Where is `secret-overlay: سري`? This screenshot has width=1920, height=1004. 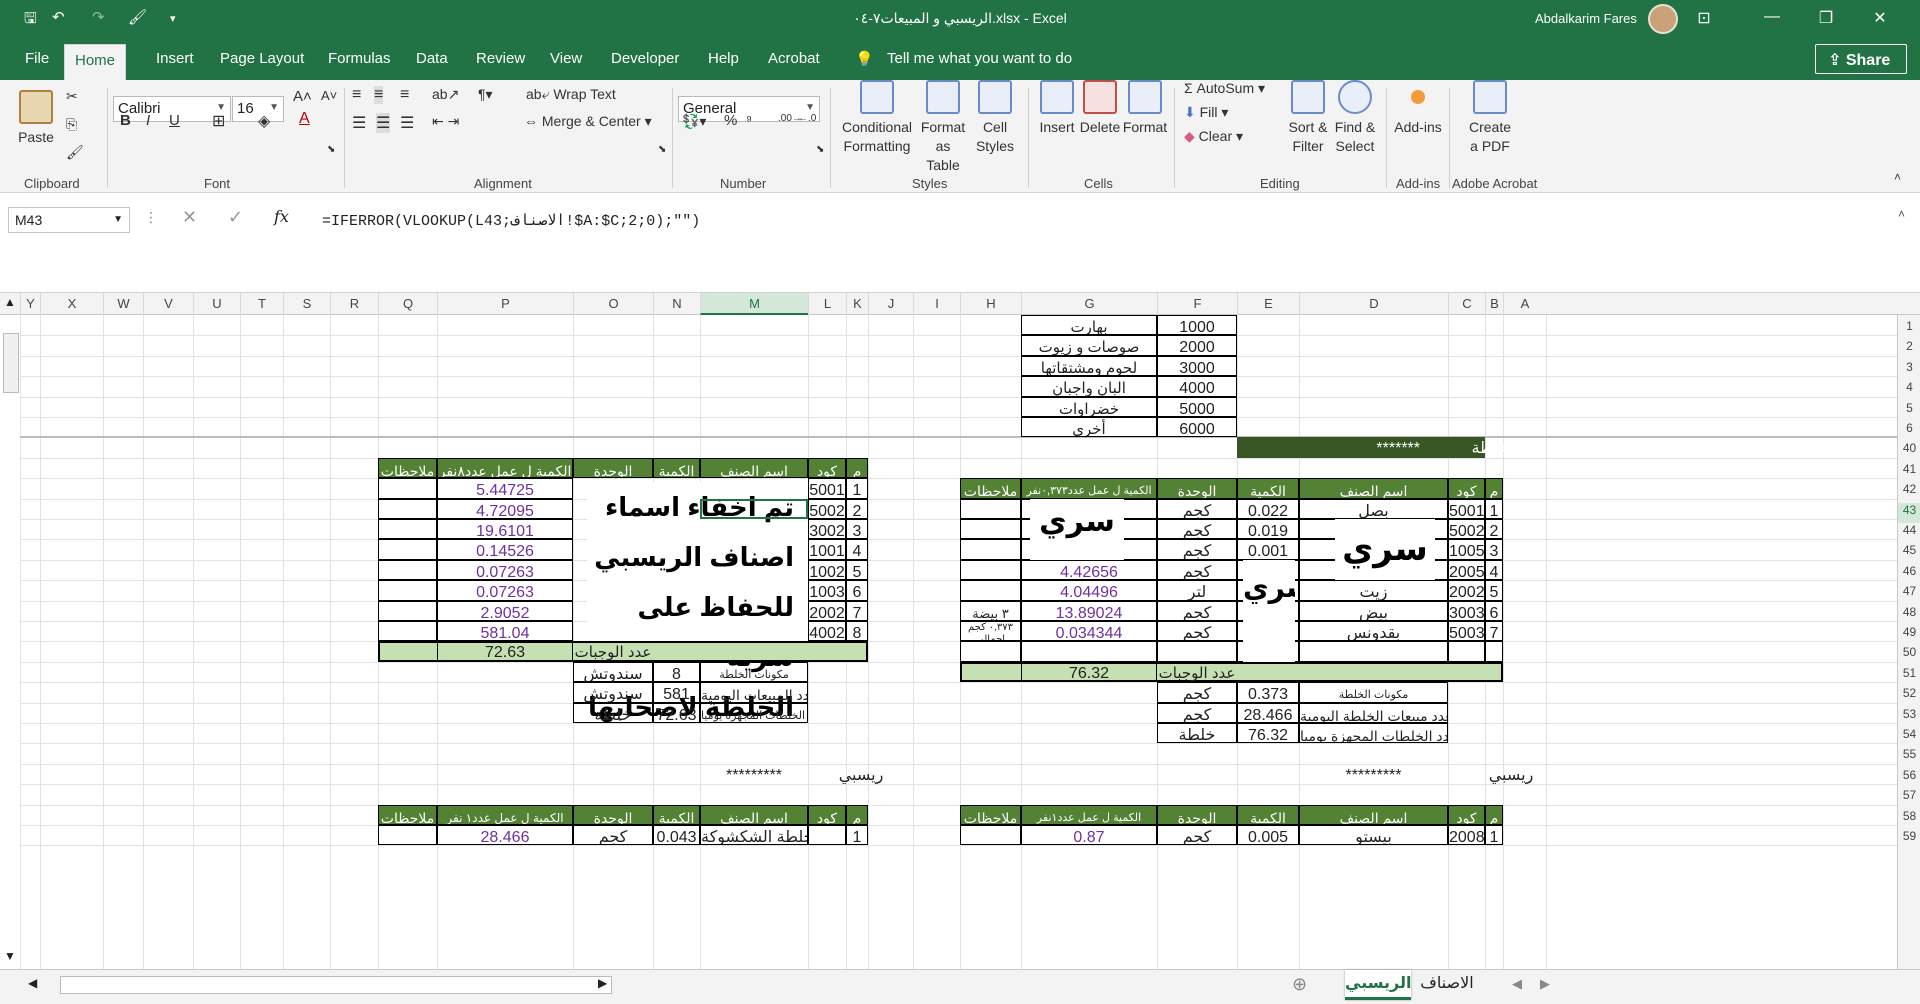 secret-overlay: سري is located at coordinates (1385, 550).